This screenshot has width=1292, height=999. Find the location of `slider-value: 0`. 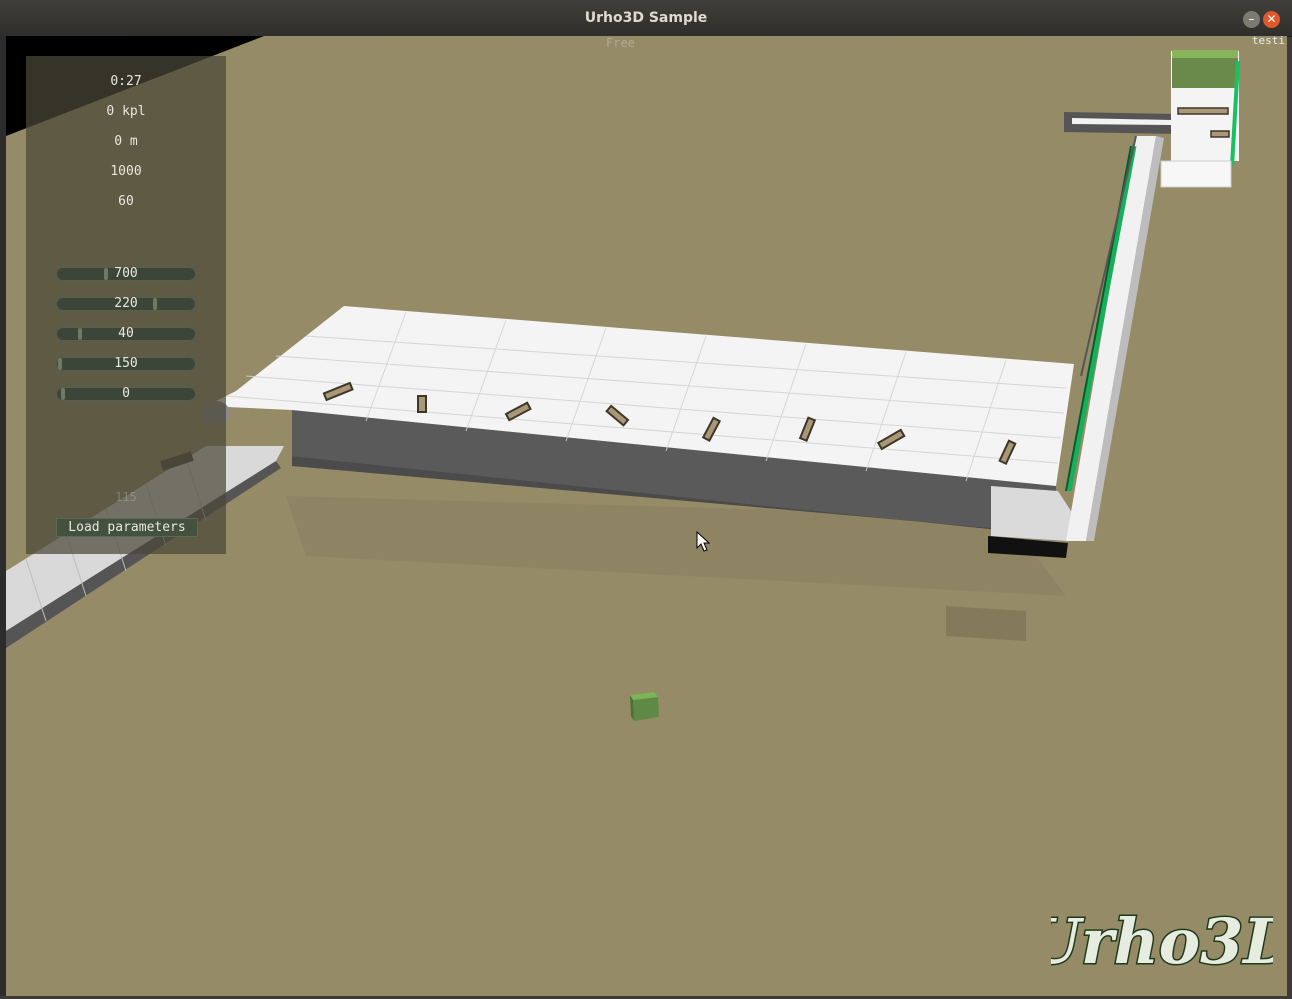

slider-value: 0 is located at coordinates (126, 393).